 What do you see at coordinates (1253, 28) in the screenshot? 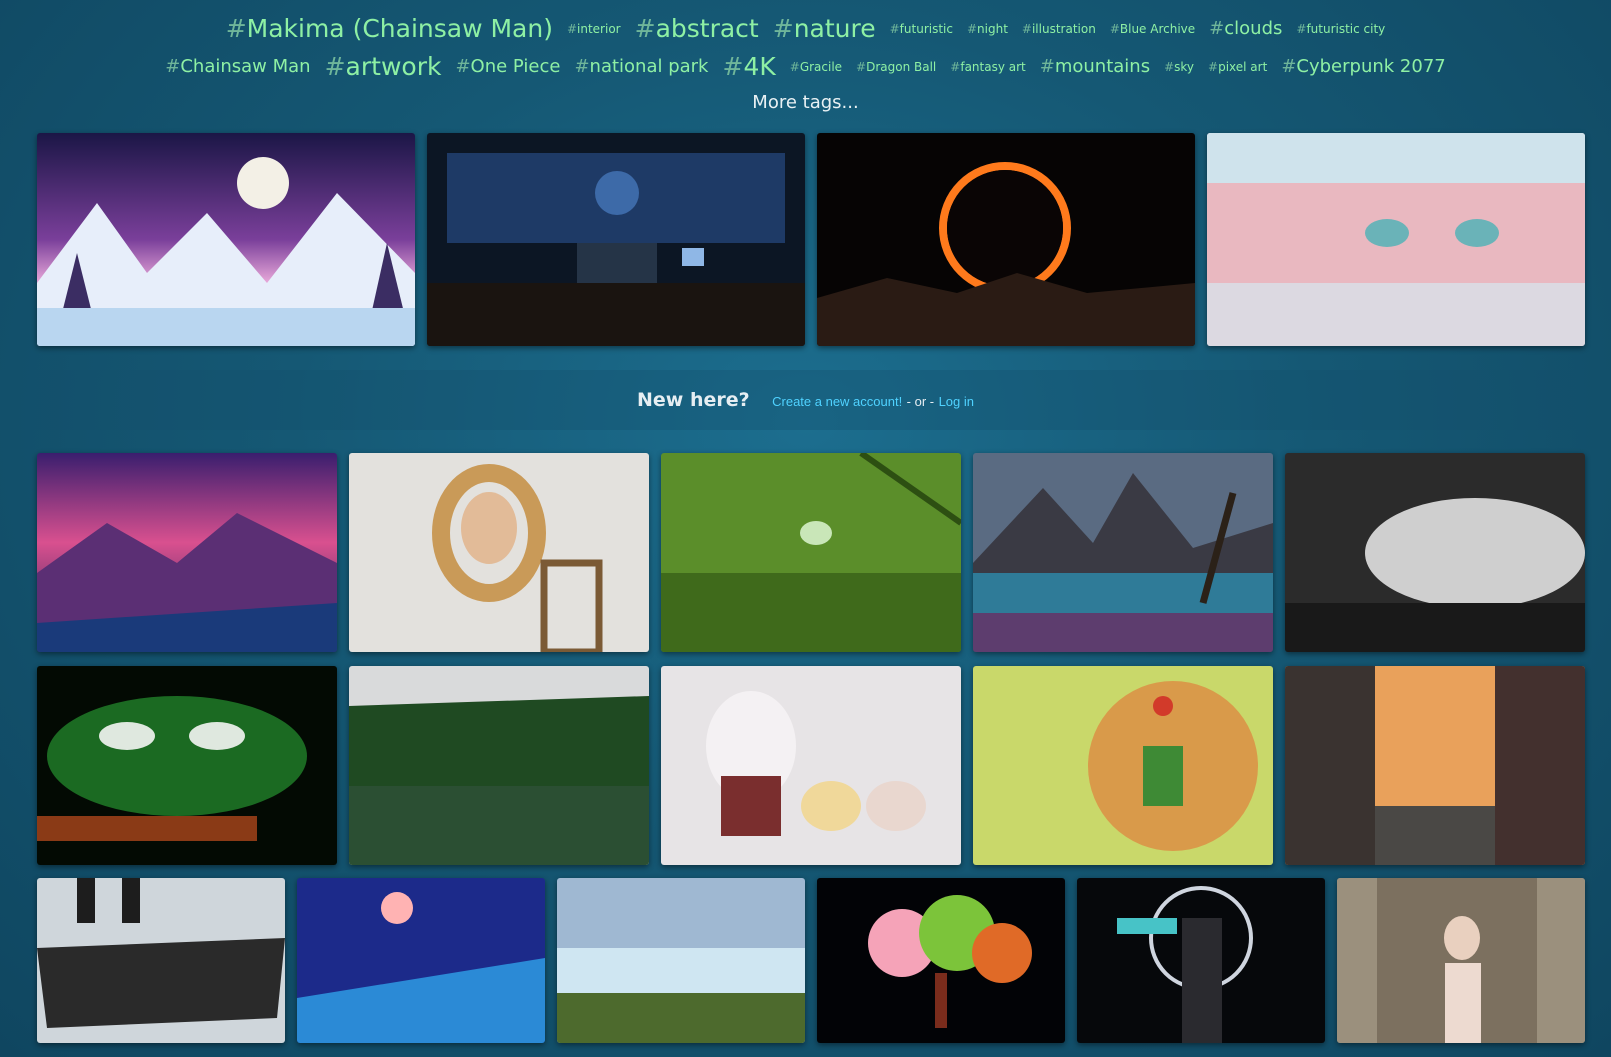
I see `tag-label: clouds` at bounding box center [1253, 28].